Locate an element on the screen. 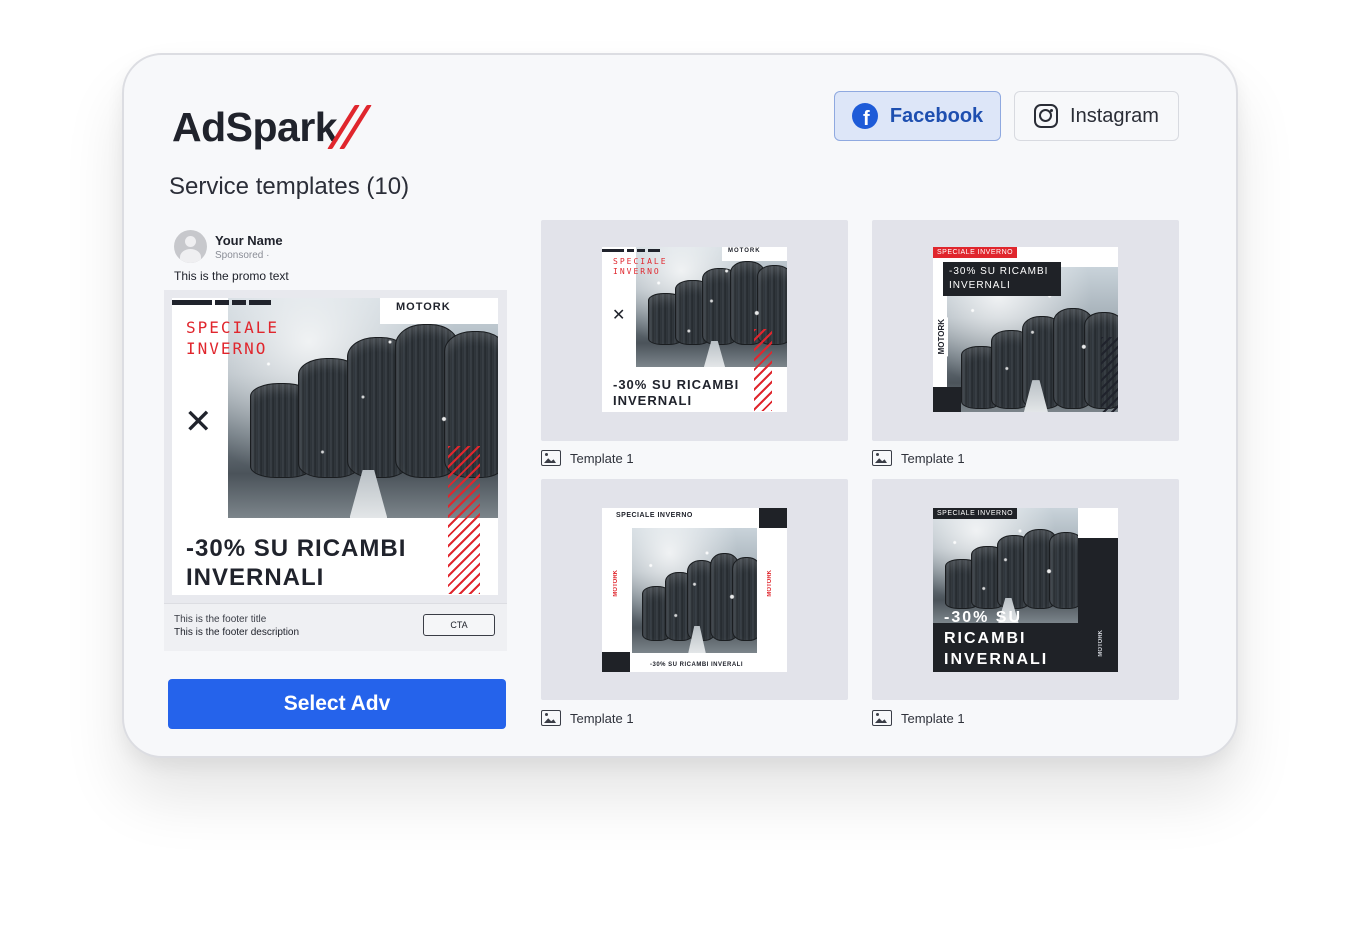 The height and width of the screenshot is (950, 1355). headline-block: -30% SU RICAMBI INVERNALI is located at coordinates (1002, 279).